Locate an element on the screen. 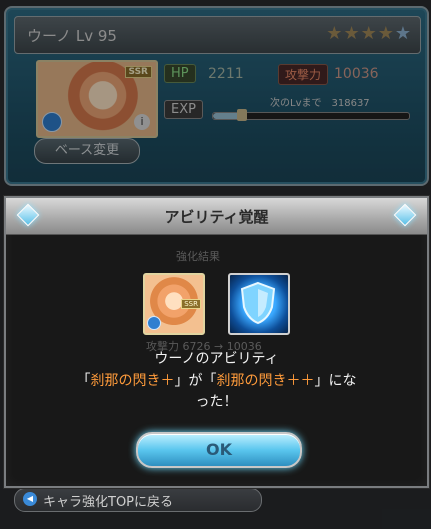  dialog-header: アビリティ覚醒 is located at coordinates (216, 216).